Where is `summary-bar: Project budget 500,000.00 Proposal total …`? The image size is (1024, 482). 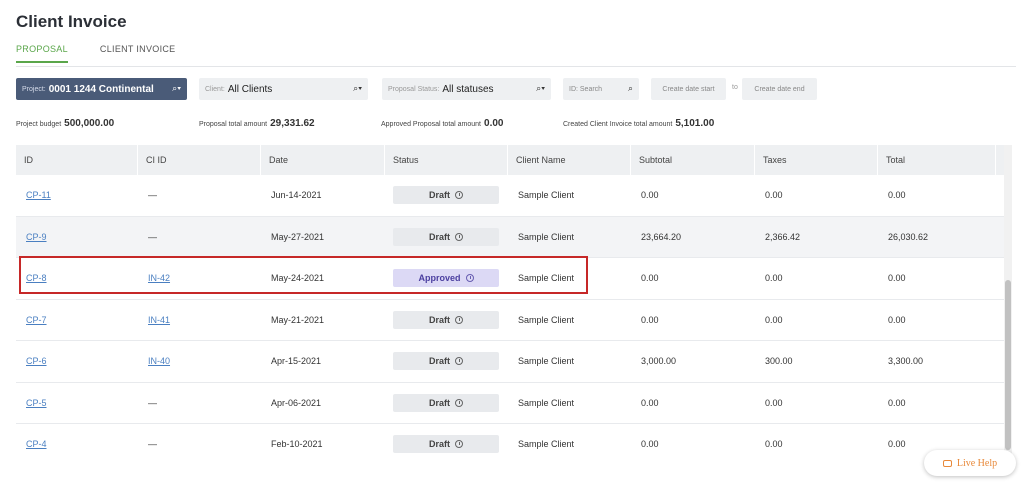 summary-bar: Project budget 500,000.00 Proposal total … is located at coordinates (516, 125).